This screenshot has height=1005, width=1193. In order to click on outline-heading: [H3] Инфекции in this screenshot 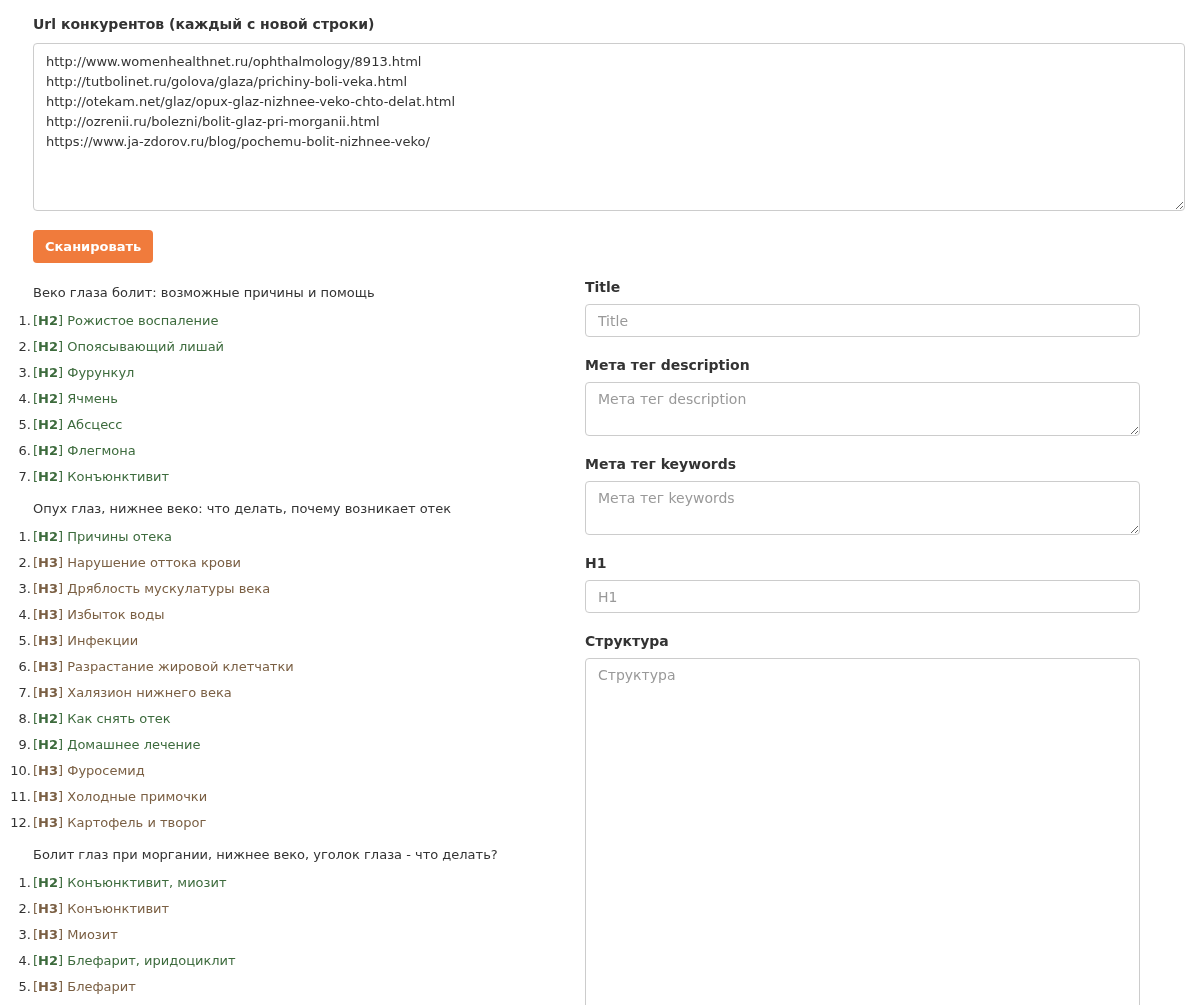, I will do `click(86, 641)`.